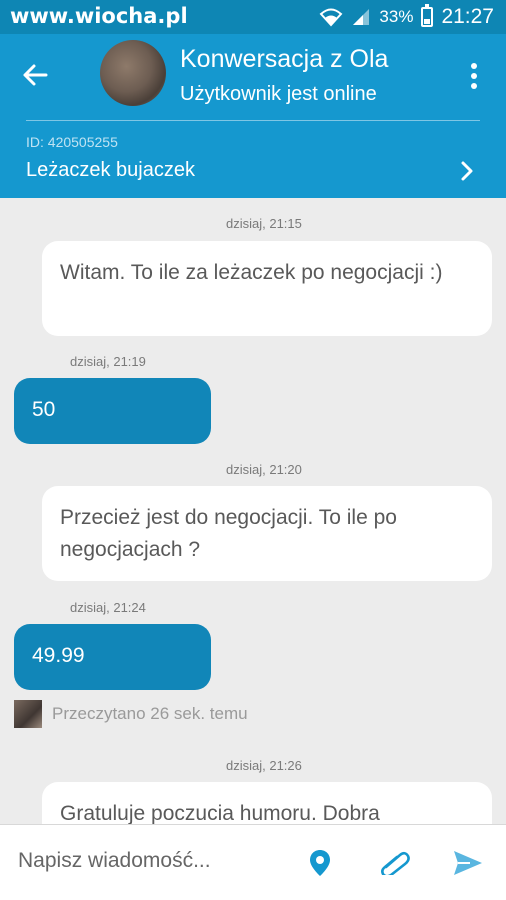 The image size is (506, 900). What do you see at coordinates (264, 223) in the screenshot?
I see `message-timestamp: dzisiaj, 21:15` at bounding box center [264, 223].